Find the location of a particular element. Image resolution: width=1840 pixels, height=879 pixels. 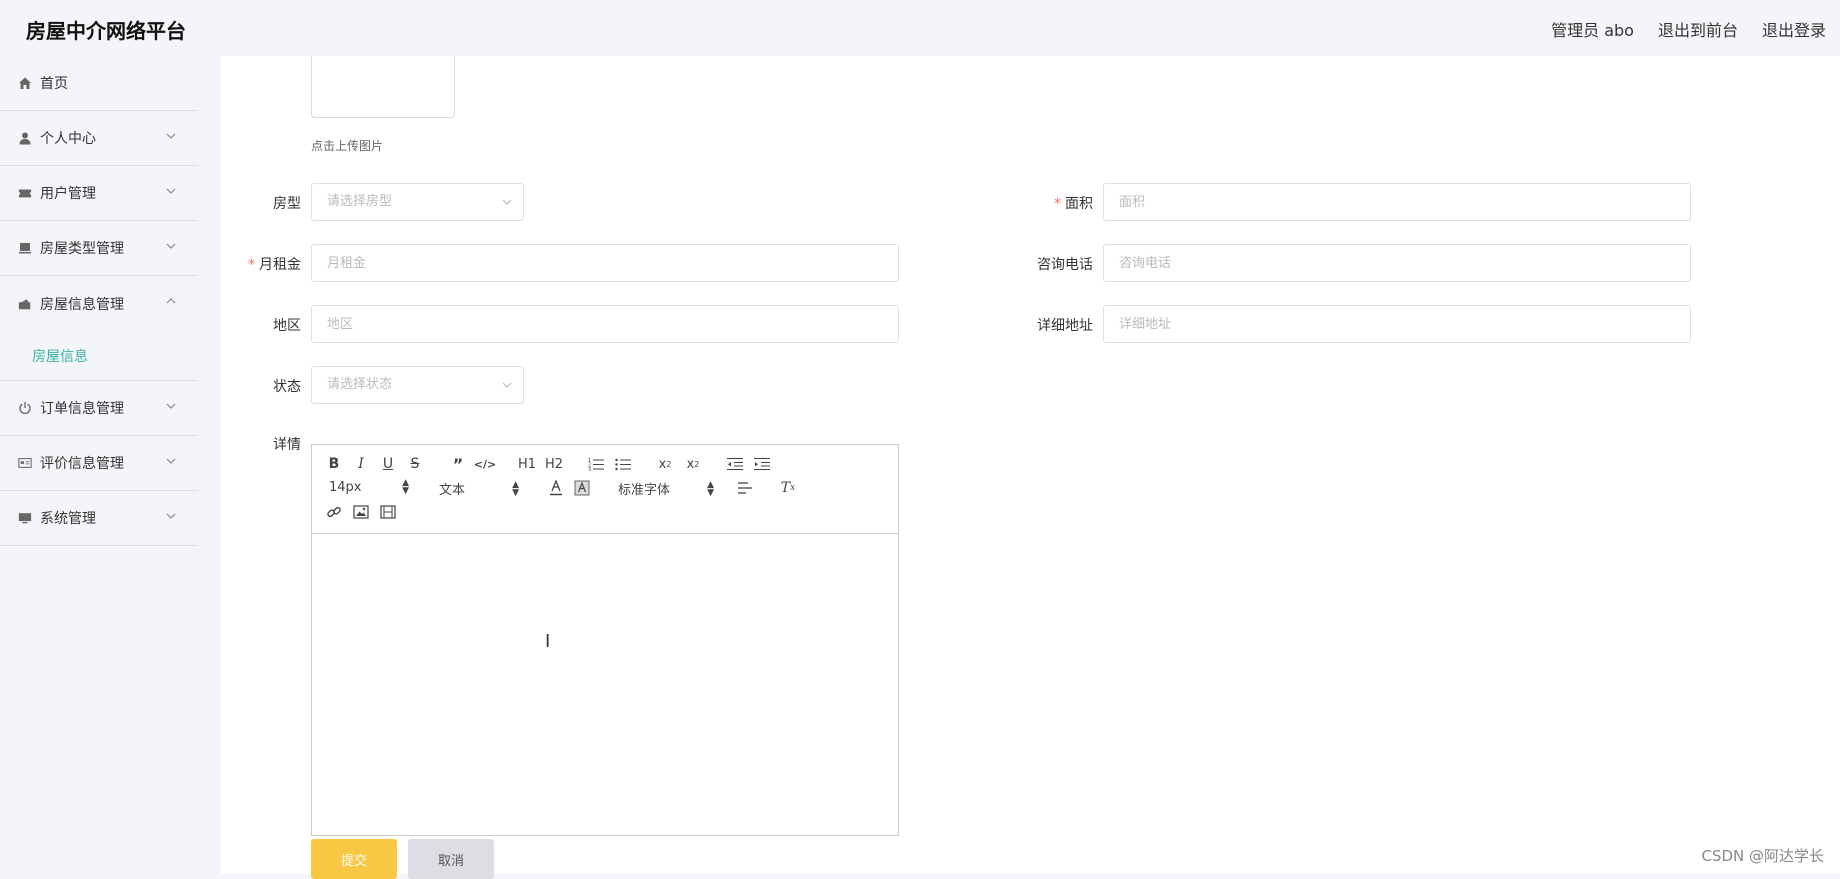

huxing-placeholder: 请选择房型 is located at coordinates (360, 201).